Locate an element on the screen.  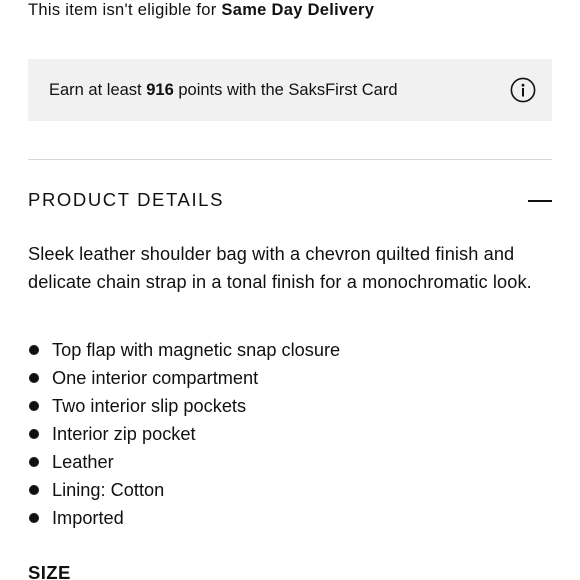
rewards-points-value: 916 is located at coordinates (160, 89).